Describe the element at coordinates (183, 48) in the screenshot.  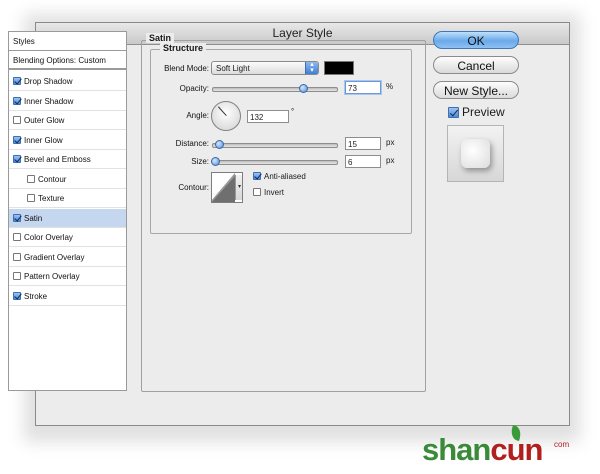
I see `structure-title: Structure` at that location.